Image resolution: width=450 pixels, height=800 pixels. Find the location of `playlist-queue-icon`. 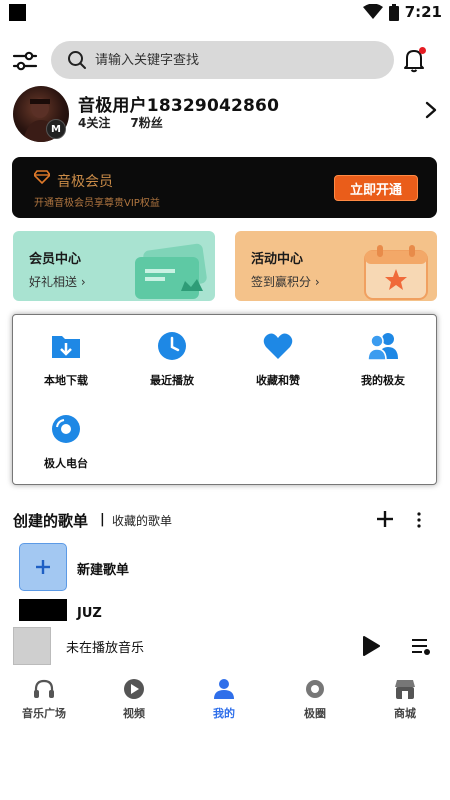

playlist-queue-icon is located at coordinates (421, 646).